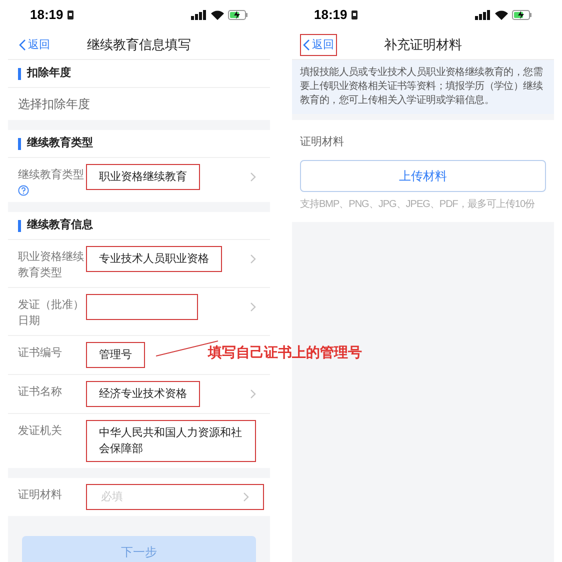 The image size is (562, 562). Describe the element at coordinates (40, 353) in the screenshot. I see `field-label: 证书编号` at that location.